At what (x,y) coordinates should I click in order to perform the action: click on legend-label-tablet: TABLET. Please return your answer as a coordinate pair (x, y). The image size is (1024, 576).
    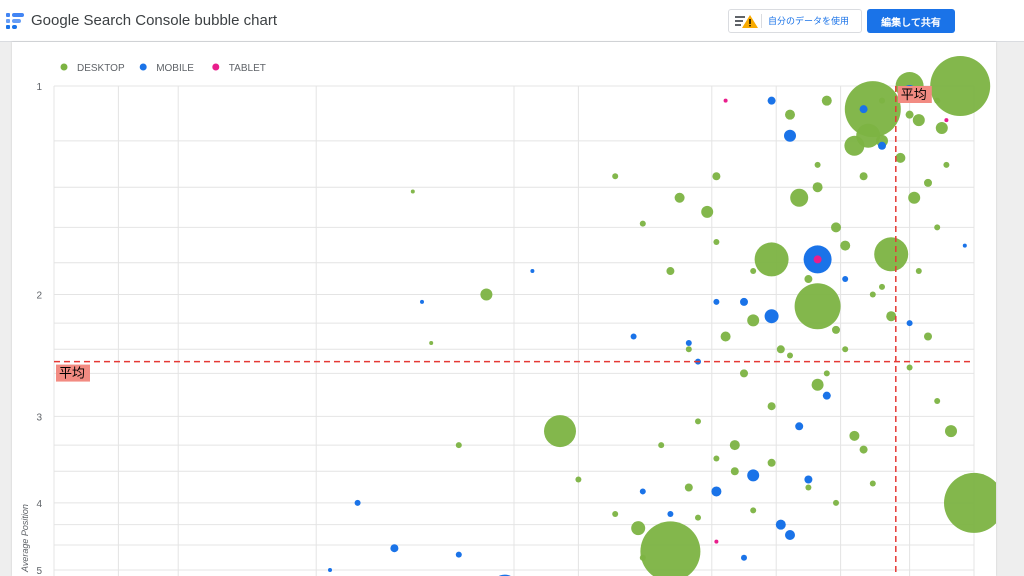
    Looking at the image, I should click on (247, 68).